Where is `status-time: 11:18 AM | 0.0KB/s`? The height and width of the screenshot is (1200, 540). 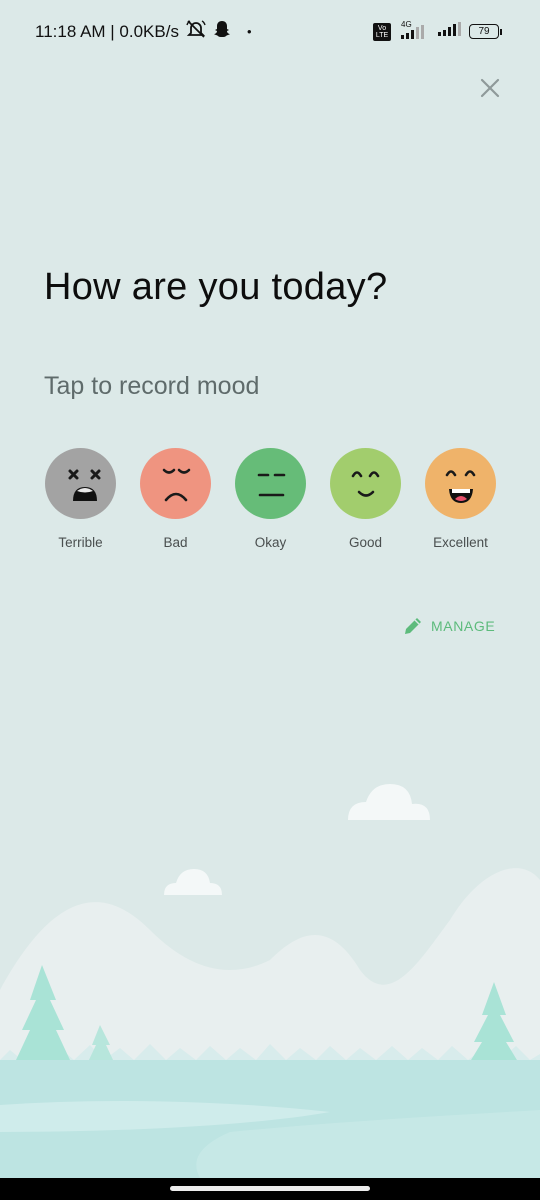 status-time: 11:18 AM | 0.0KB/s is located at coordinates (107, 31).